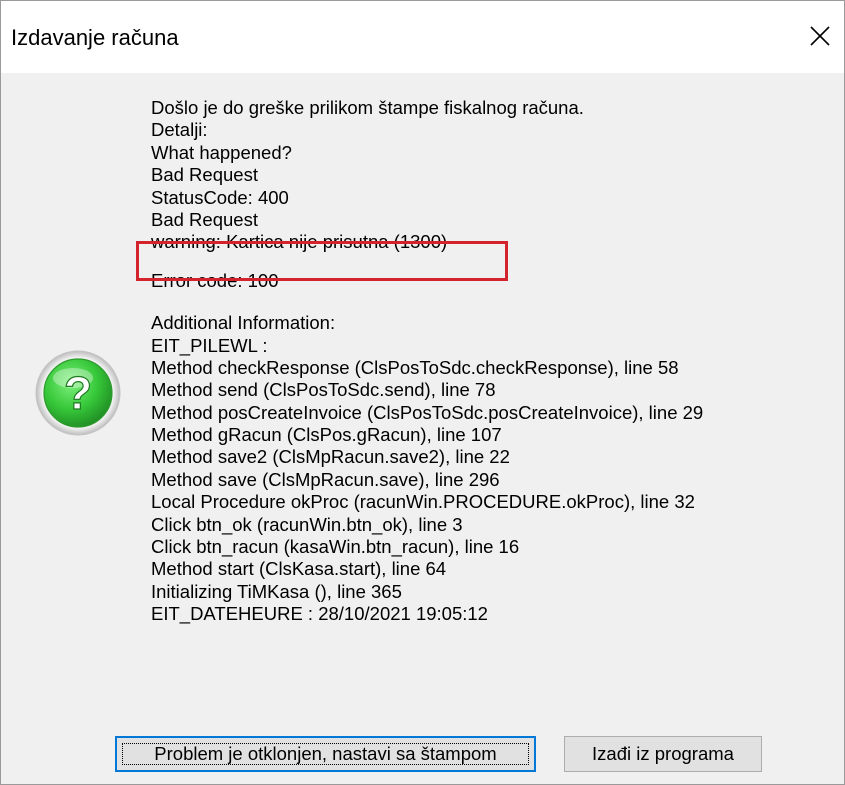 This screenshot has width=845, height=785. I want to click on window-title: Izdavanje računa, so click(95, 37).